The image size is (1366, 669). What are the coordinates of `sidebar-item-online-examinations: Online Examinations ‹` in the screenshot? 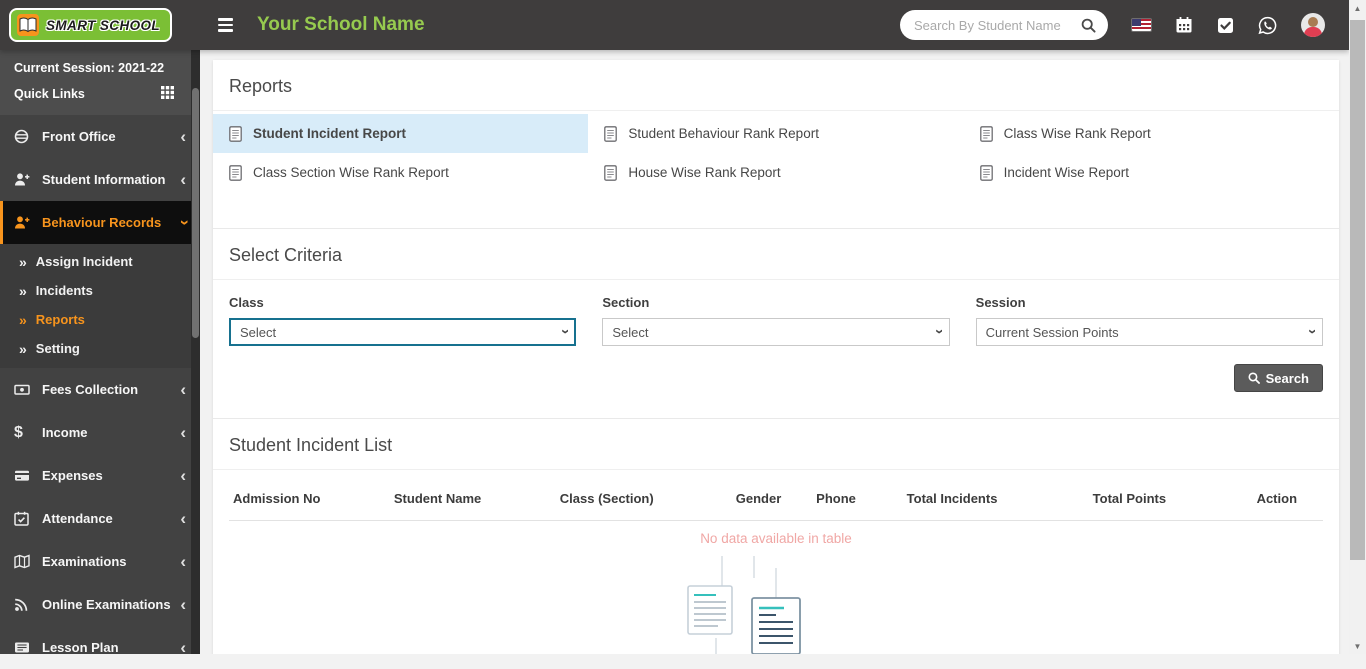 It's located at (100, 604).